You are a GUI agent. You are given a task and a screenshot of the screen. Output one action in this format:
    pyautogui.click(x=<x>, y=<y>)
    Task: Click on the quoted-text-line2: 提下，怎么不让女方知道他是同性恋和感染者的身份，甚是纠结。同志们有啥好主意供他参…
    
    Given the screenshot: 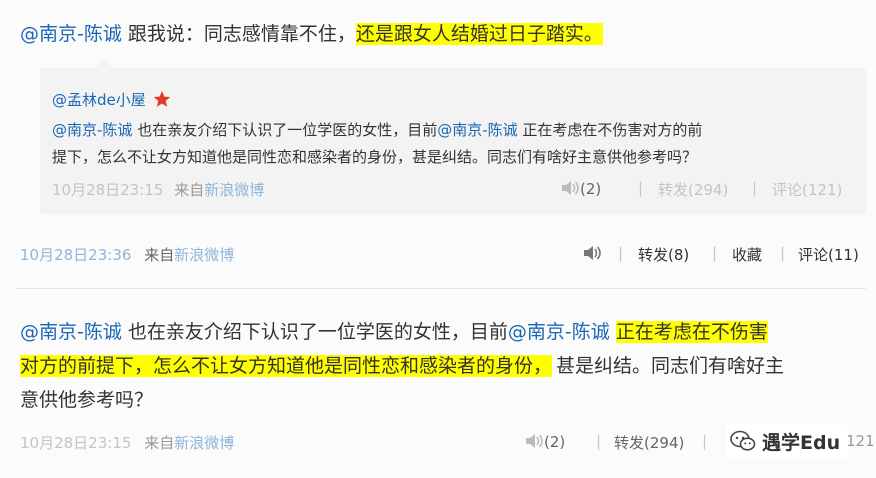 What is the action you would take?
    pyautogui.click(x=375, y=157)
    